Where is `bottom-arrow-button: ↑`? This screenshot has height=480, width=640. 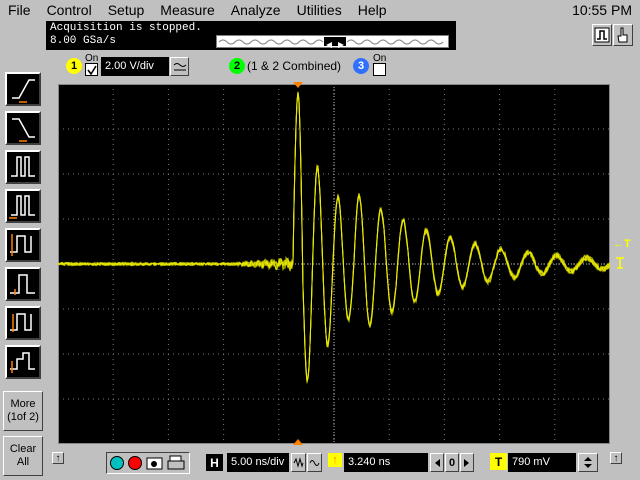
bottom-arrow-button: ↑ is located at coordinates (58, 458).